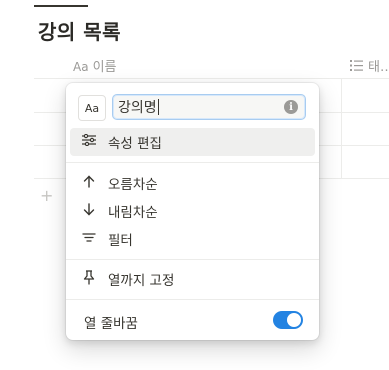 This screenshot has height=370, width=389. I want to click on text-type-icon: Aa, so click(81, 67).